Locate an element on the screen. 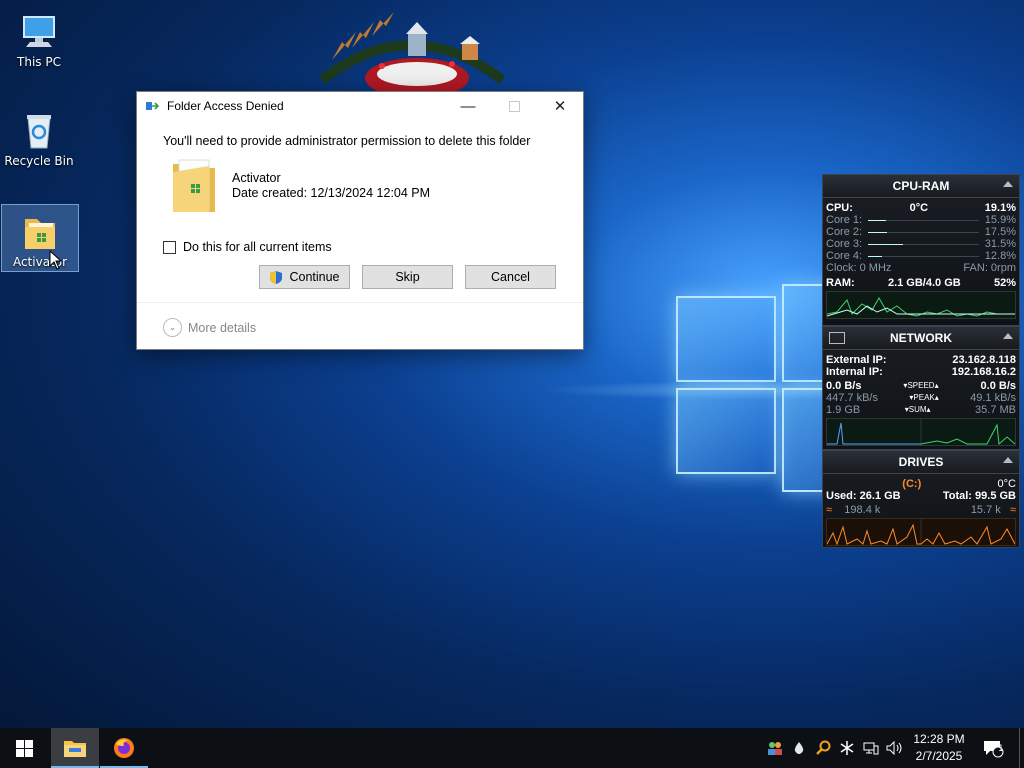 The image size is (1024, 768). file-explorer-icon is located at coordinates (75, 749).